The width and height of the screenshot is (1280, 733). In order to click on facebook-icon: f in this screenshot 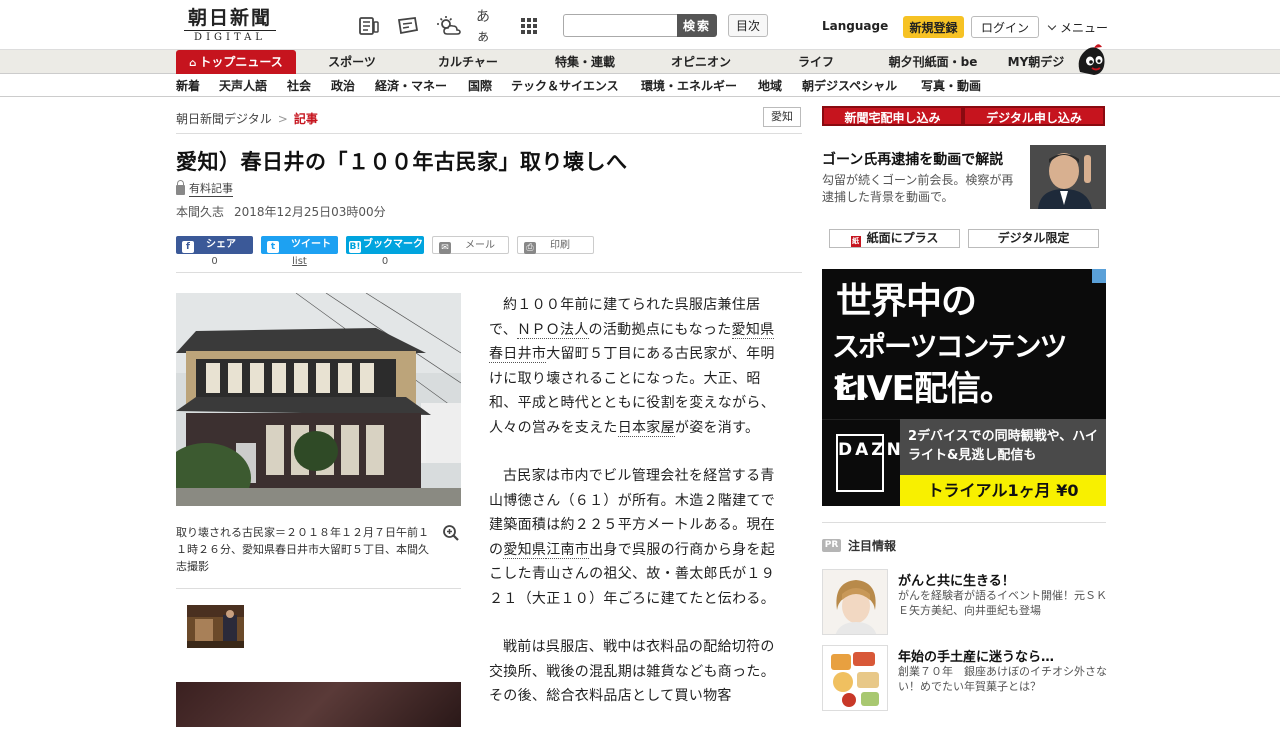, I will do `click(188, 247)`.